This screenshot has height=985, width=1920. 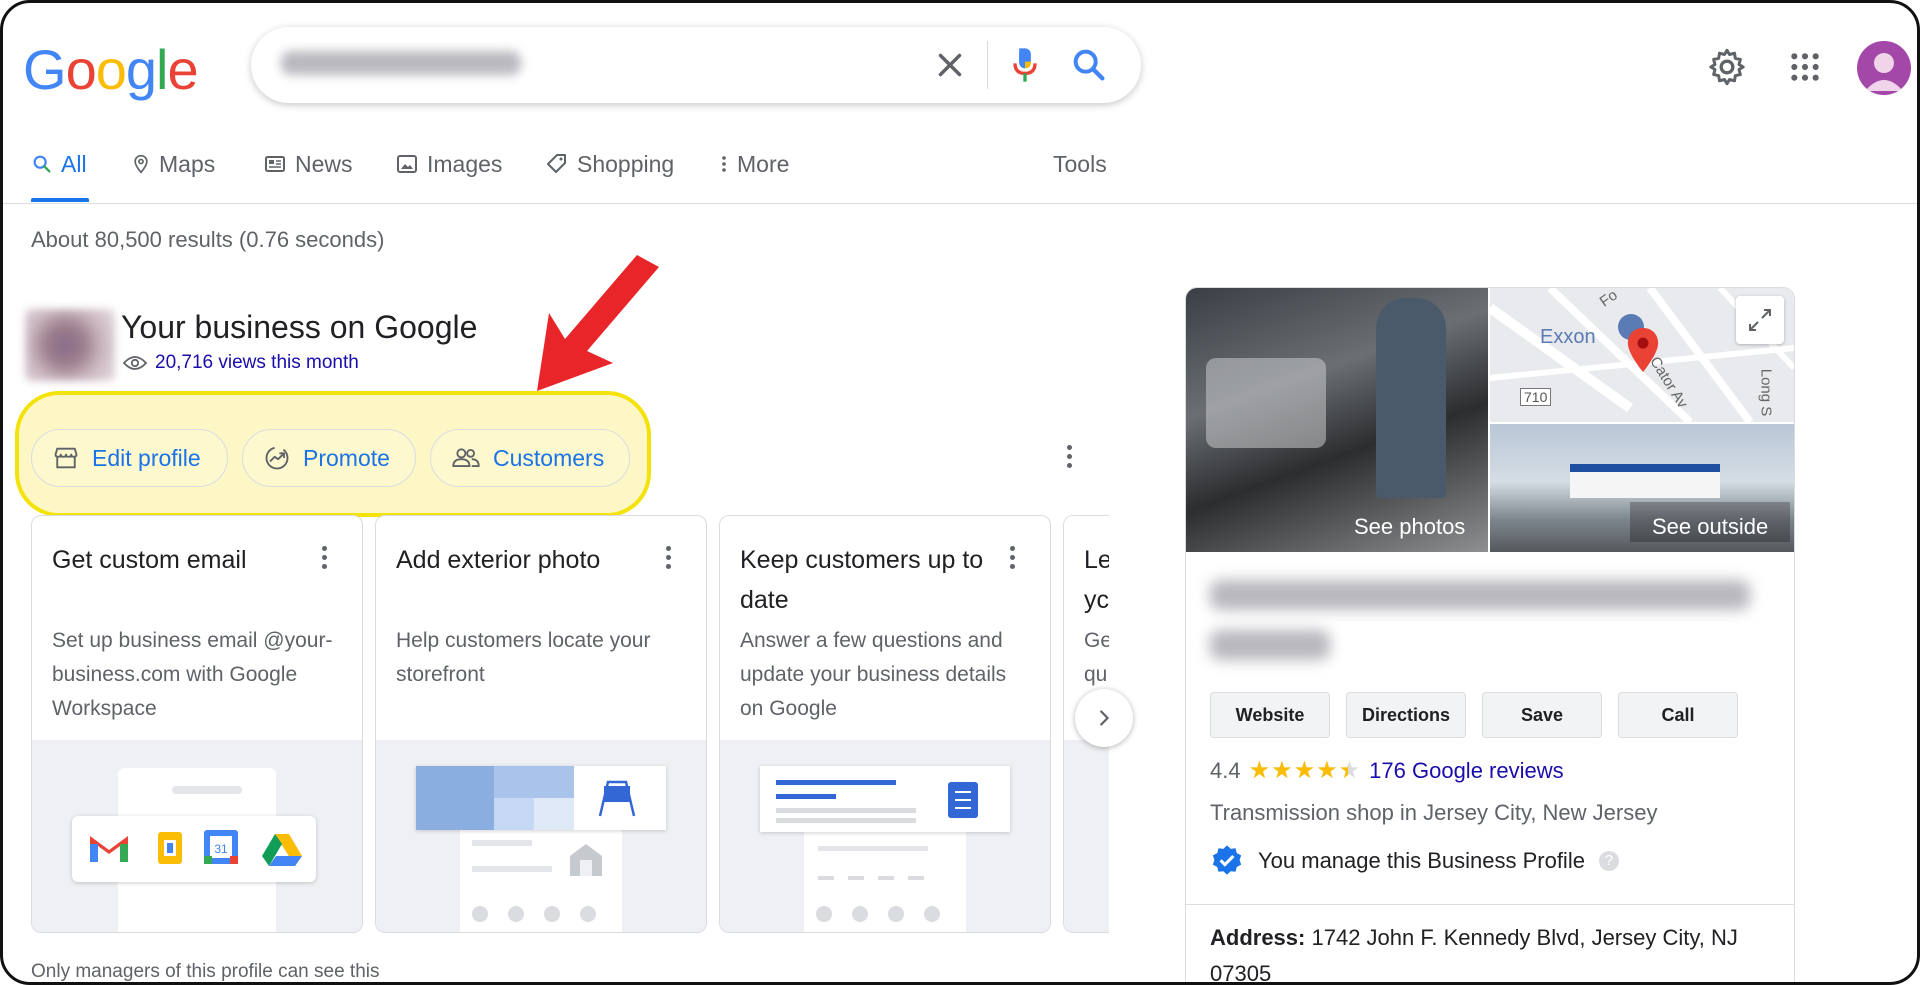 I want to click on tab-label: Maps, so click(x=187, y=164).